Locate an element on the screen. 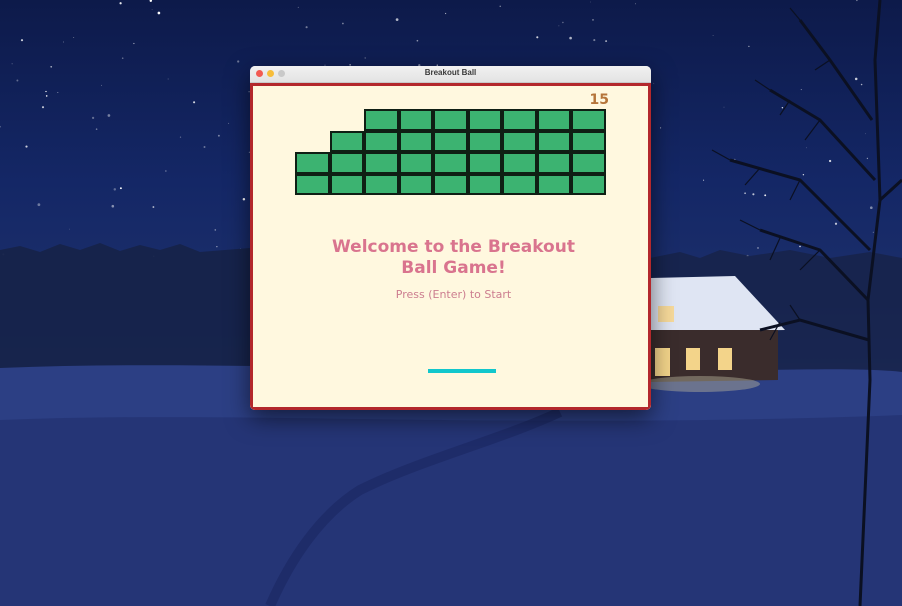 This screenshot has width=902, height=606. welcome-message: Welcome to the Breakout Ball Game! is located at coordinates (453, 258).